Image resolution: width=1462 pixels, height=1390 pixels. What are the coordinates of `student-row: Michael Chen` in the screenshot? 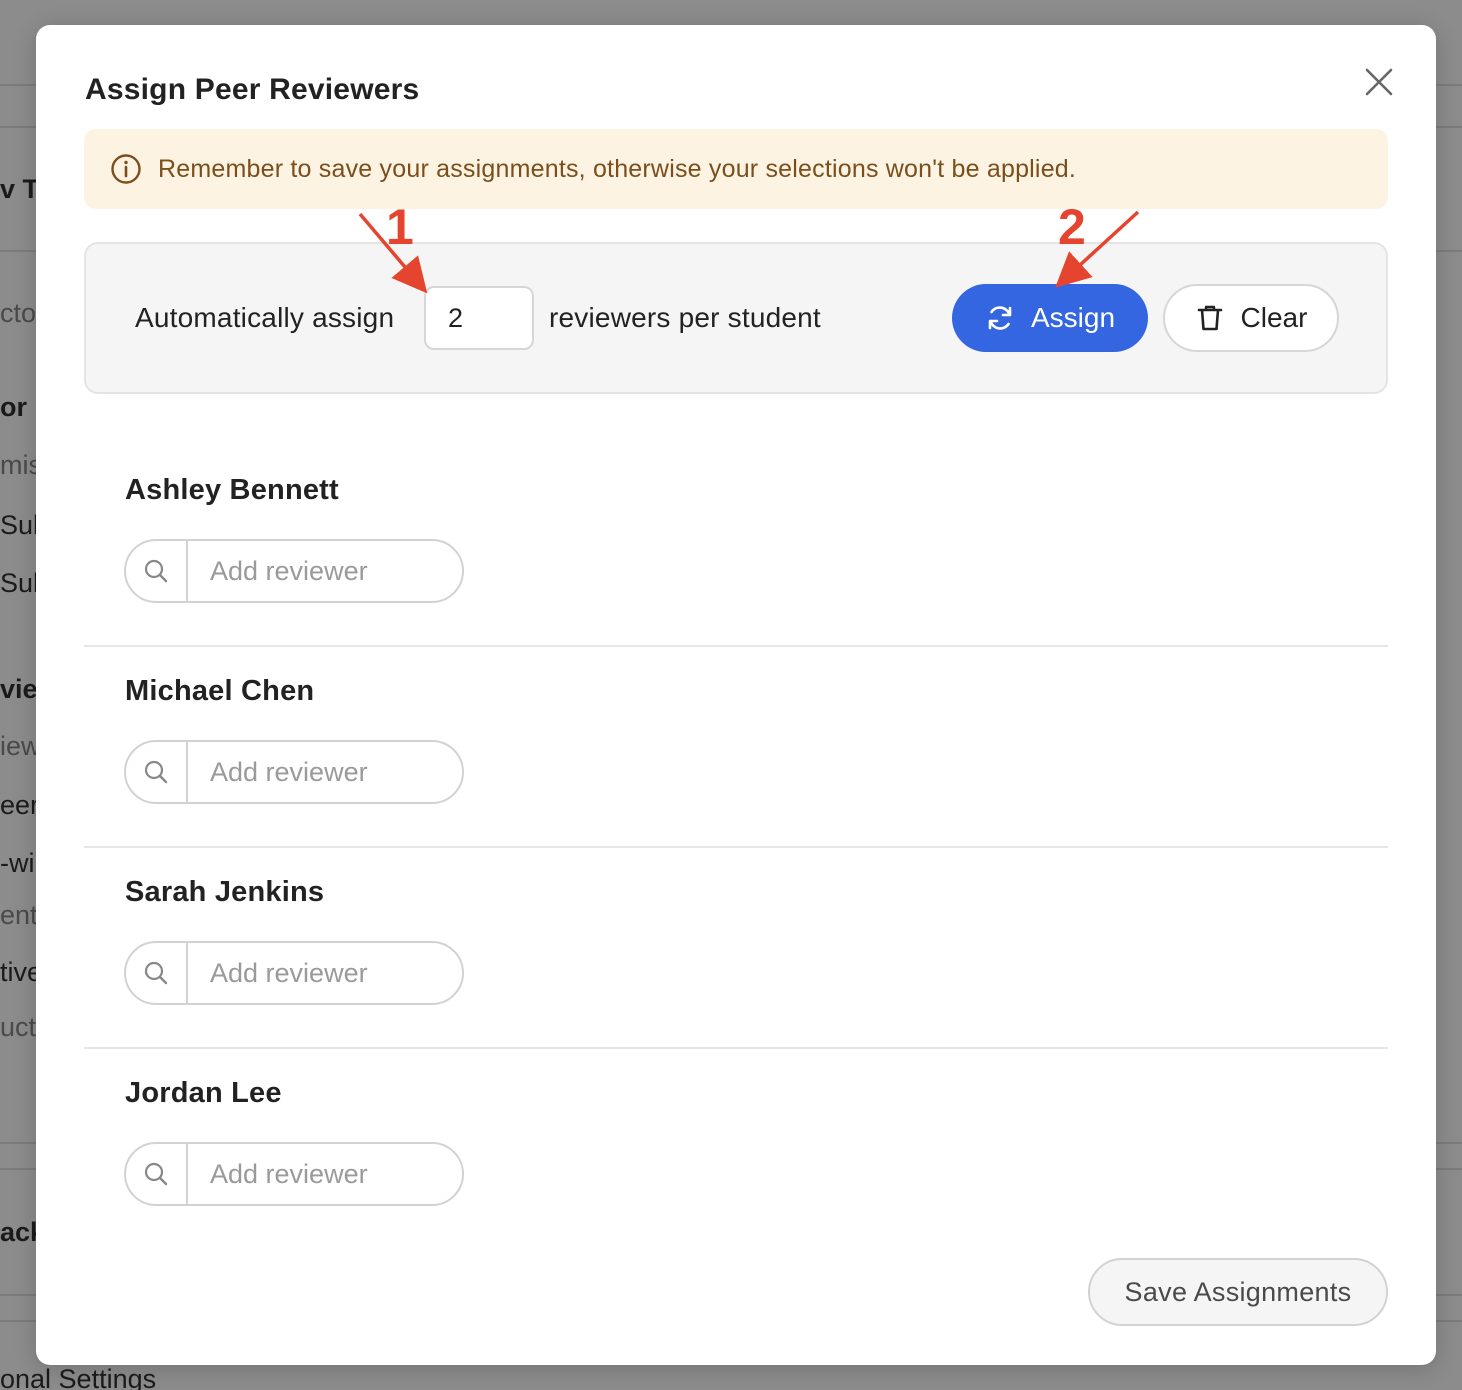 It's located at (736, 747).